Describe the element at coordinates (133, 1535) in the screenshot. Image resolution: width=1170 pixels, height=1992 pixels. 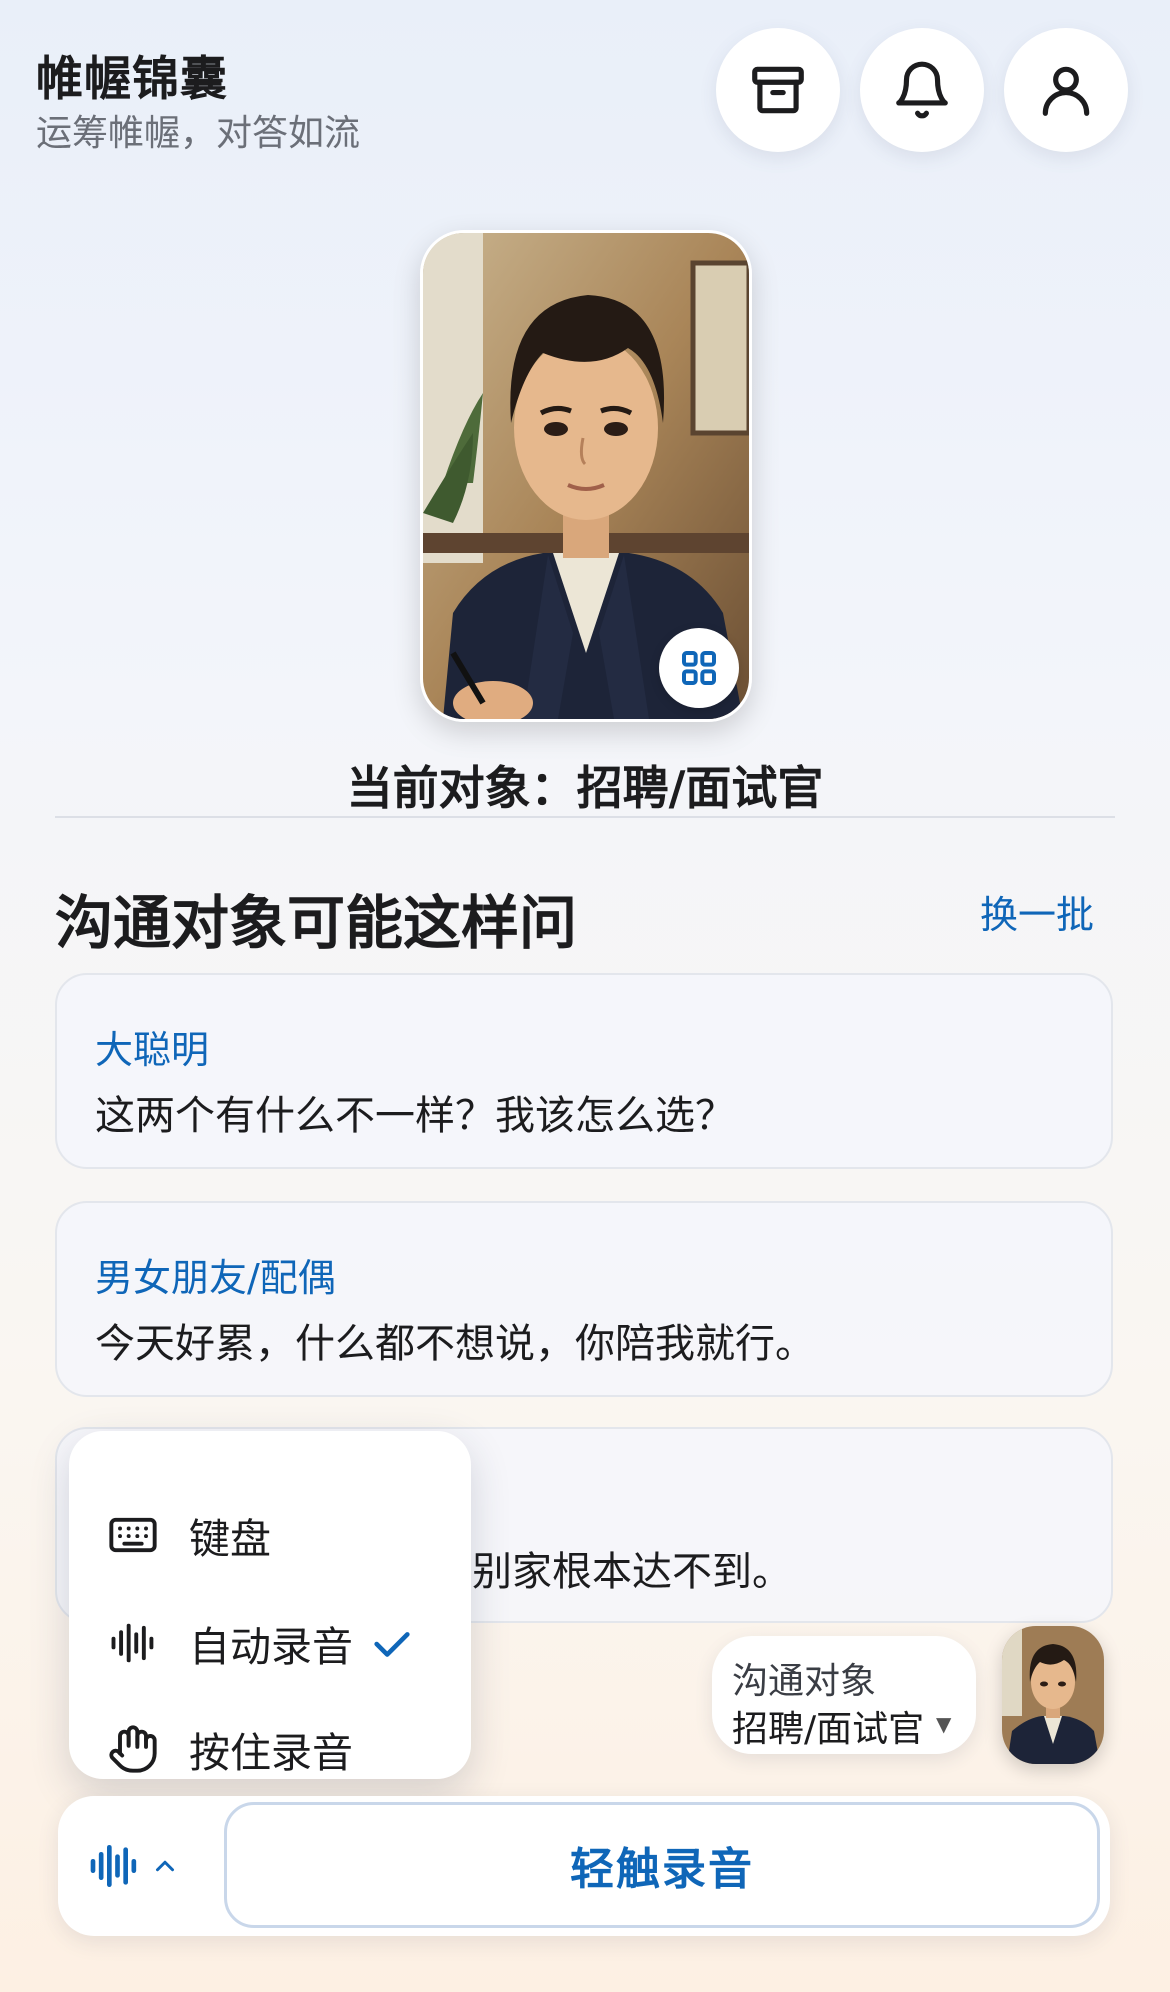
I see `keyboard-icon` at that location.